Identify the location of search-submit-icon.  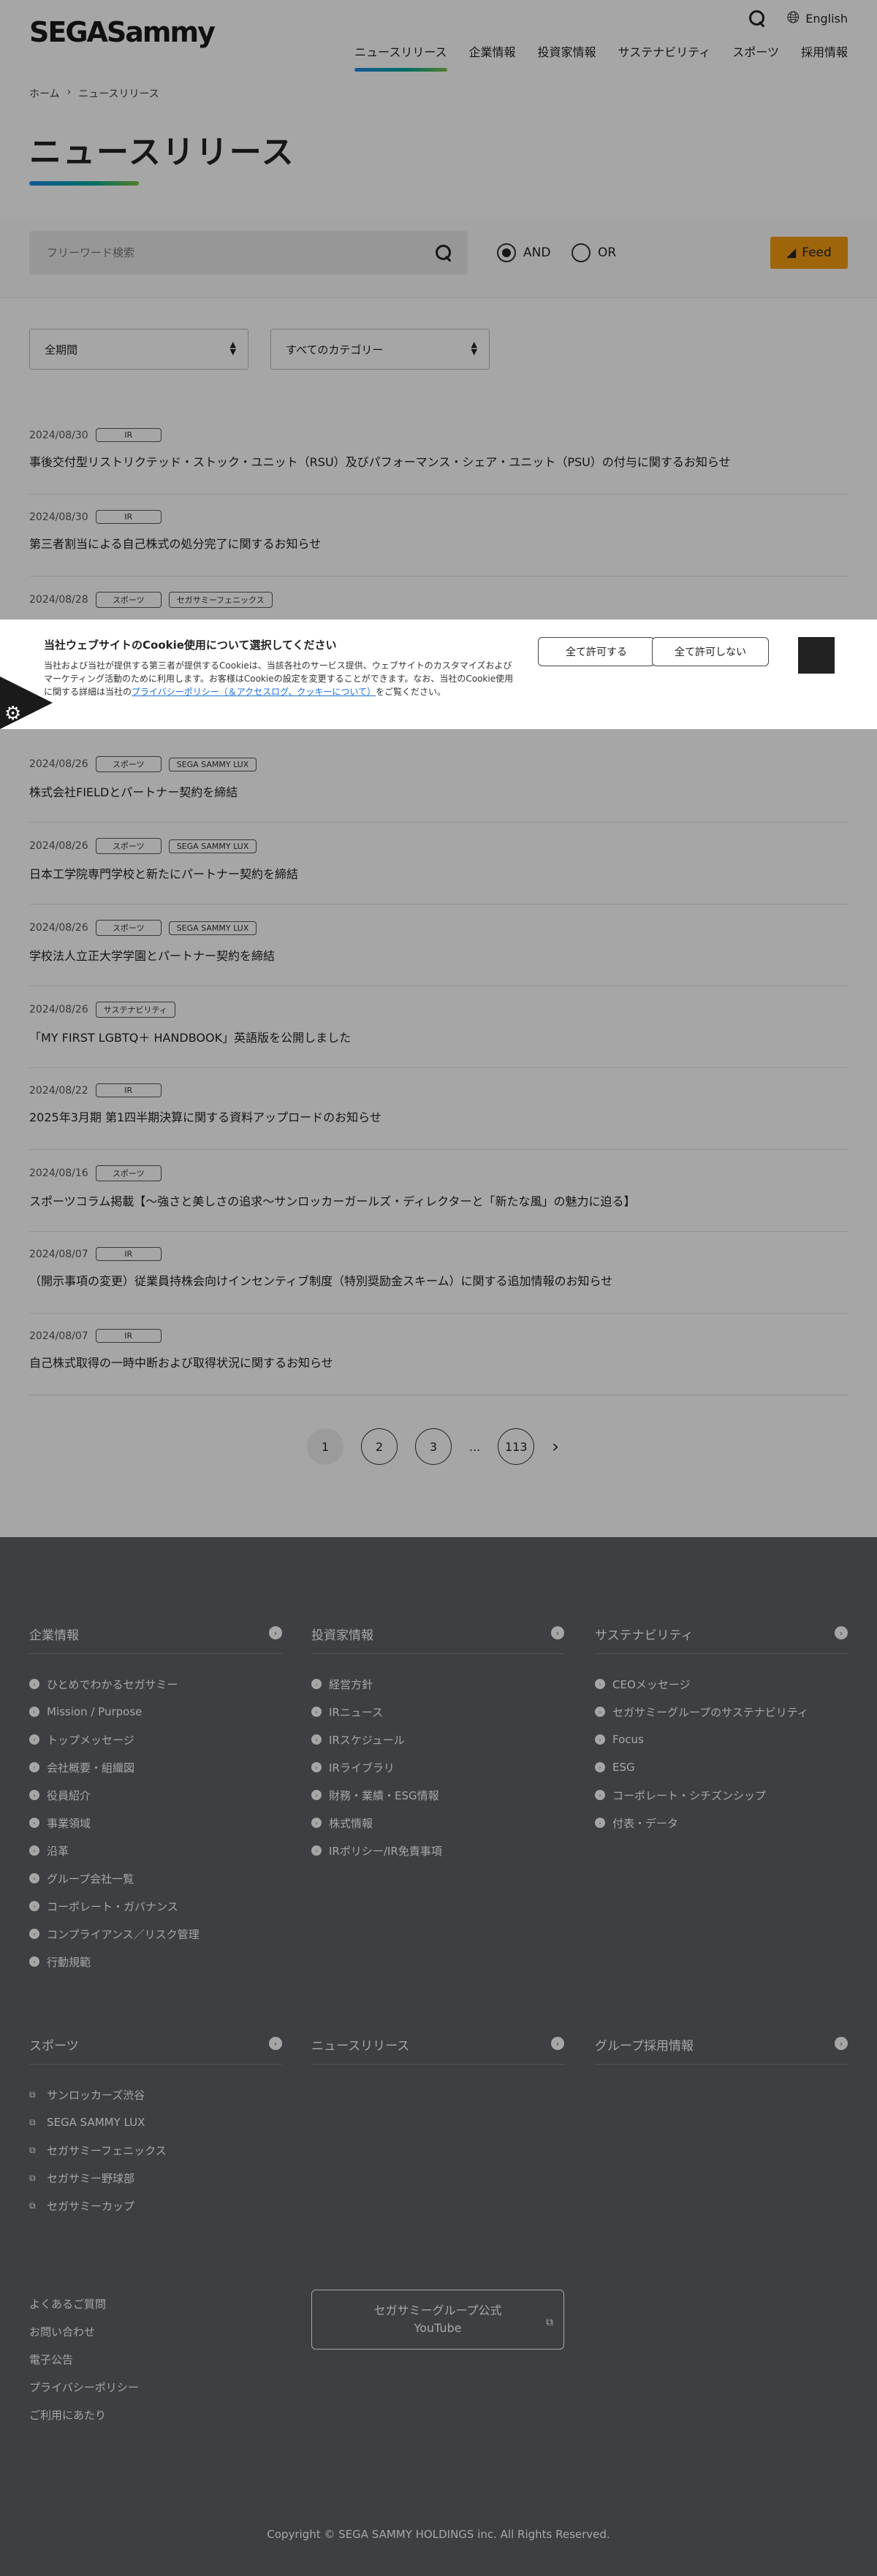
(443, 253).